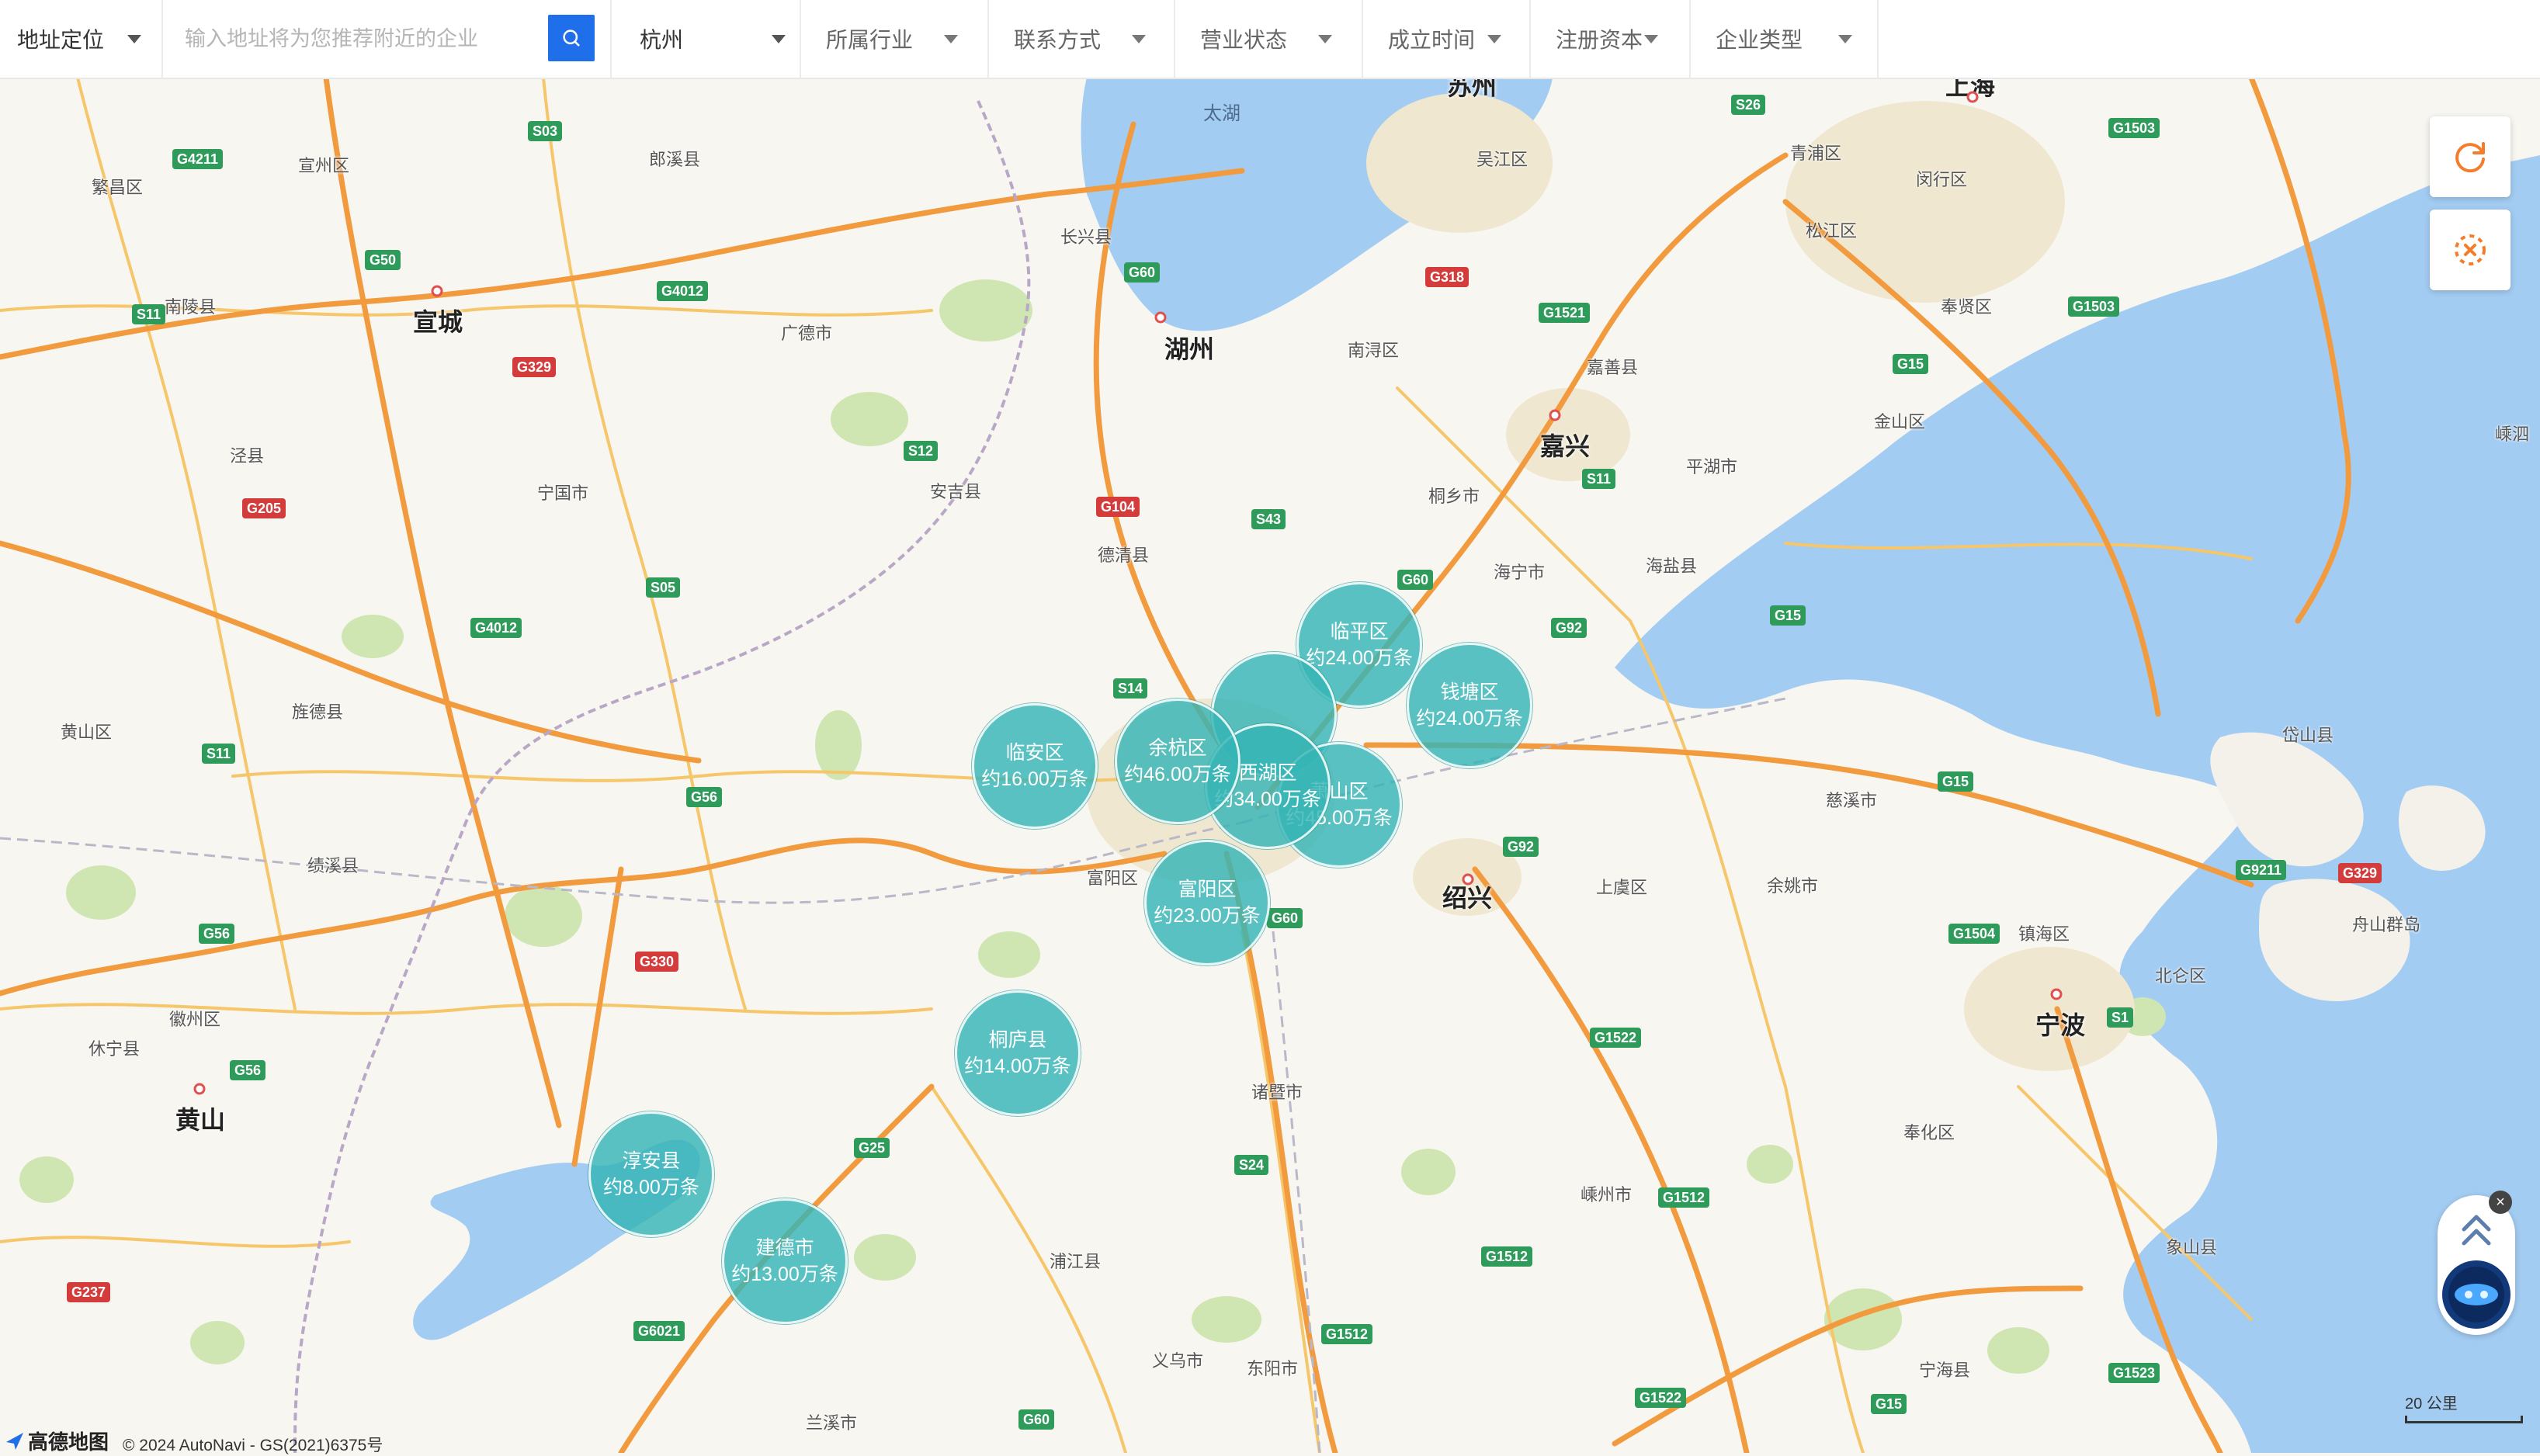  I want to click on place-label: 嵊州市, so click(1607, 1195).